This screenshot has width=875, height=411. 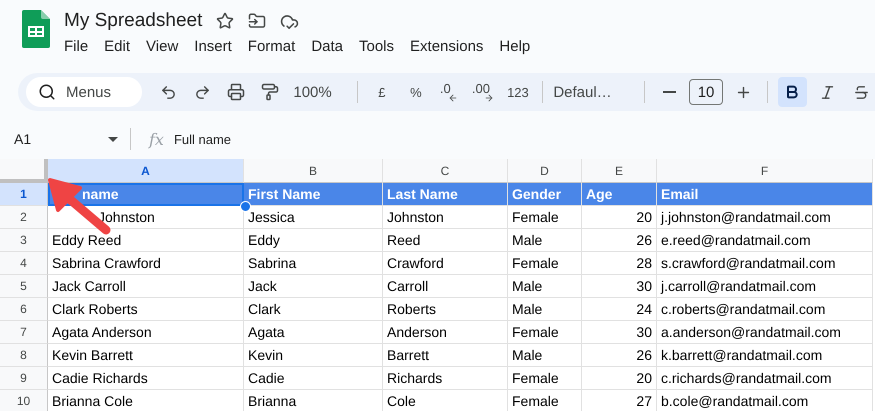 I want to click on table-cell: Roberts, so click(x=445, y=309).